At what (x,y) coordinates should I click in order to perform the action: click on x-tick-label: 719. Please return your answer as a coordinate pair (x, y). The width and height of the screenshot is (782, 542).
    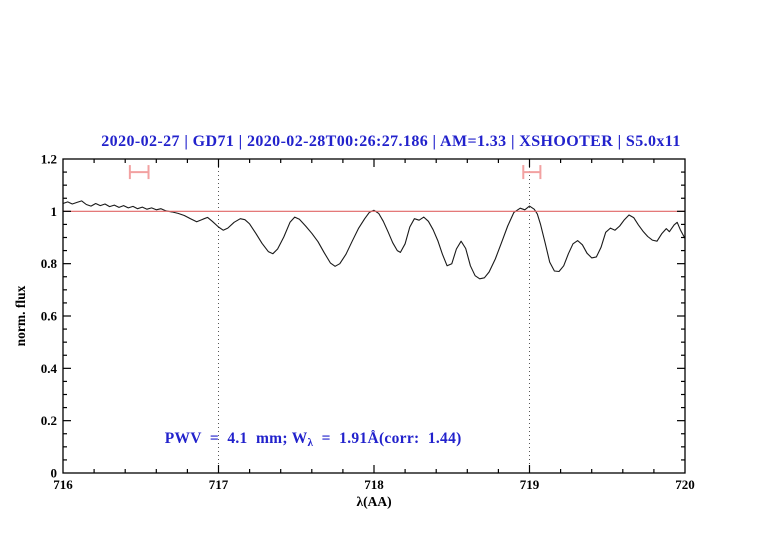
    Looking at the image, I should click on (530, 484).